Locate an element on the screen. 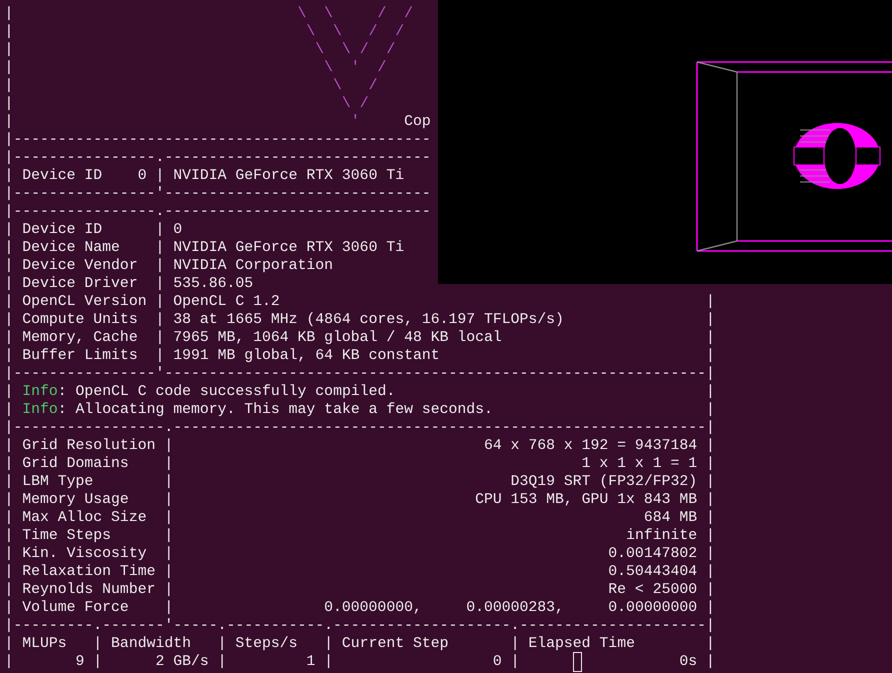  terminal-line: | Time Steps | infinite | is located at coordinates (359, 536).